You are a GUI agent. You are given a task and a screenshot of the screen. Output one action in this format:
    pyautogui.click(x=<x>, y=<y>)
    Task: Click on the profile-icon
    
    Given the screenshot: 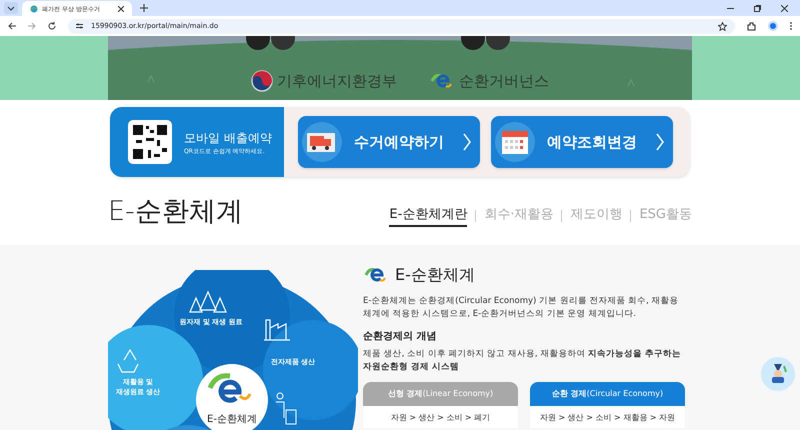 What is the action you would take?
    pyautogui.click(x=773, y=26)
    